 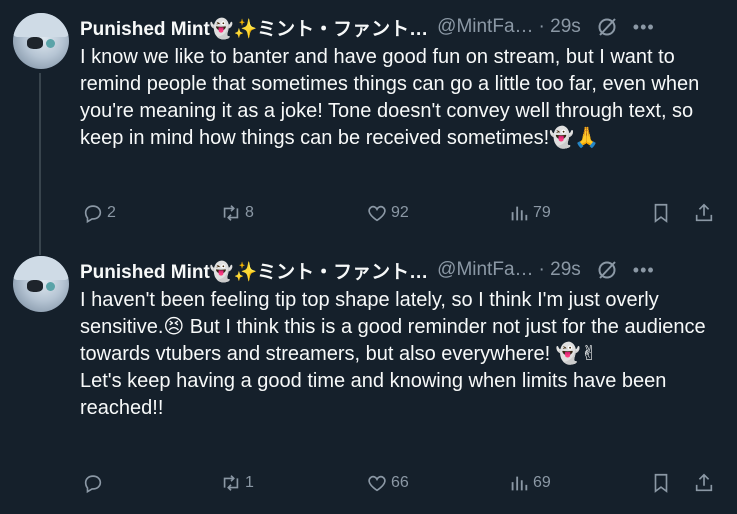 I want to click on views-button: 69, so click(x=529, y=483).